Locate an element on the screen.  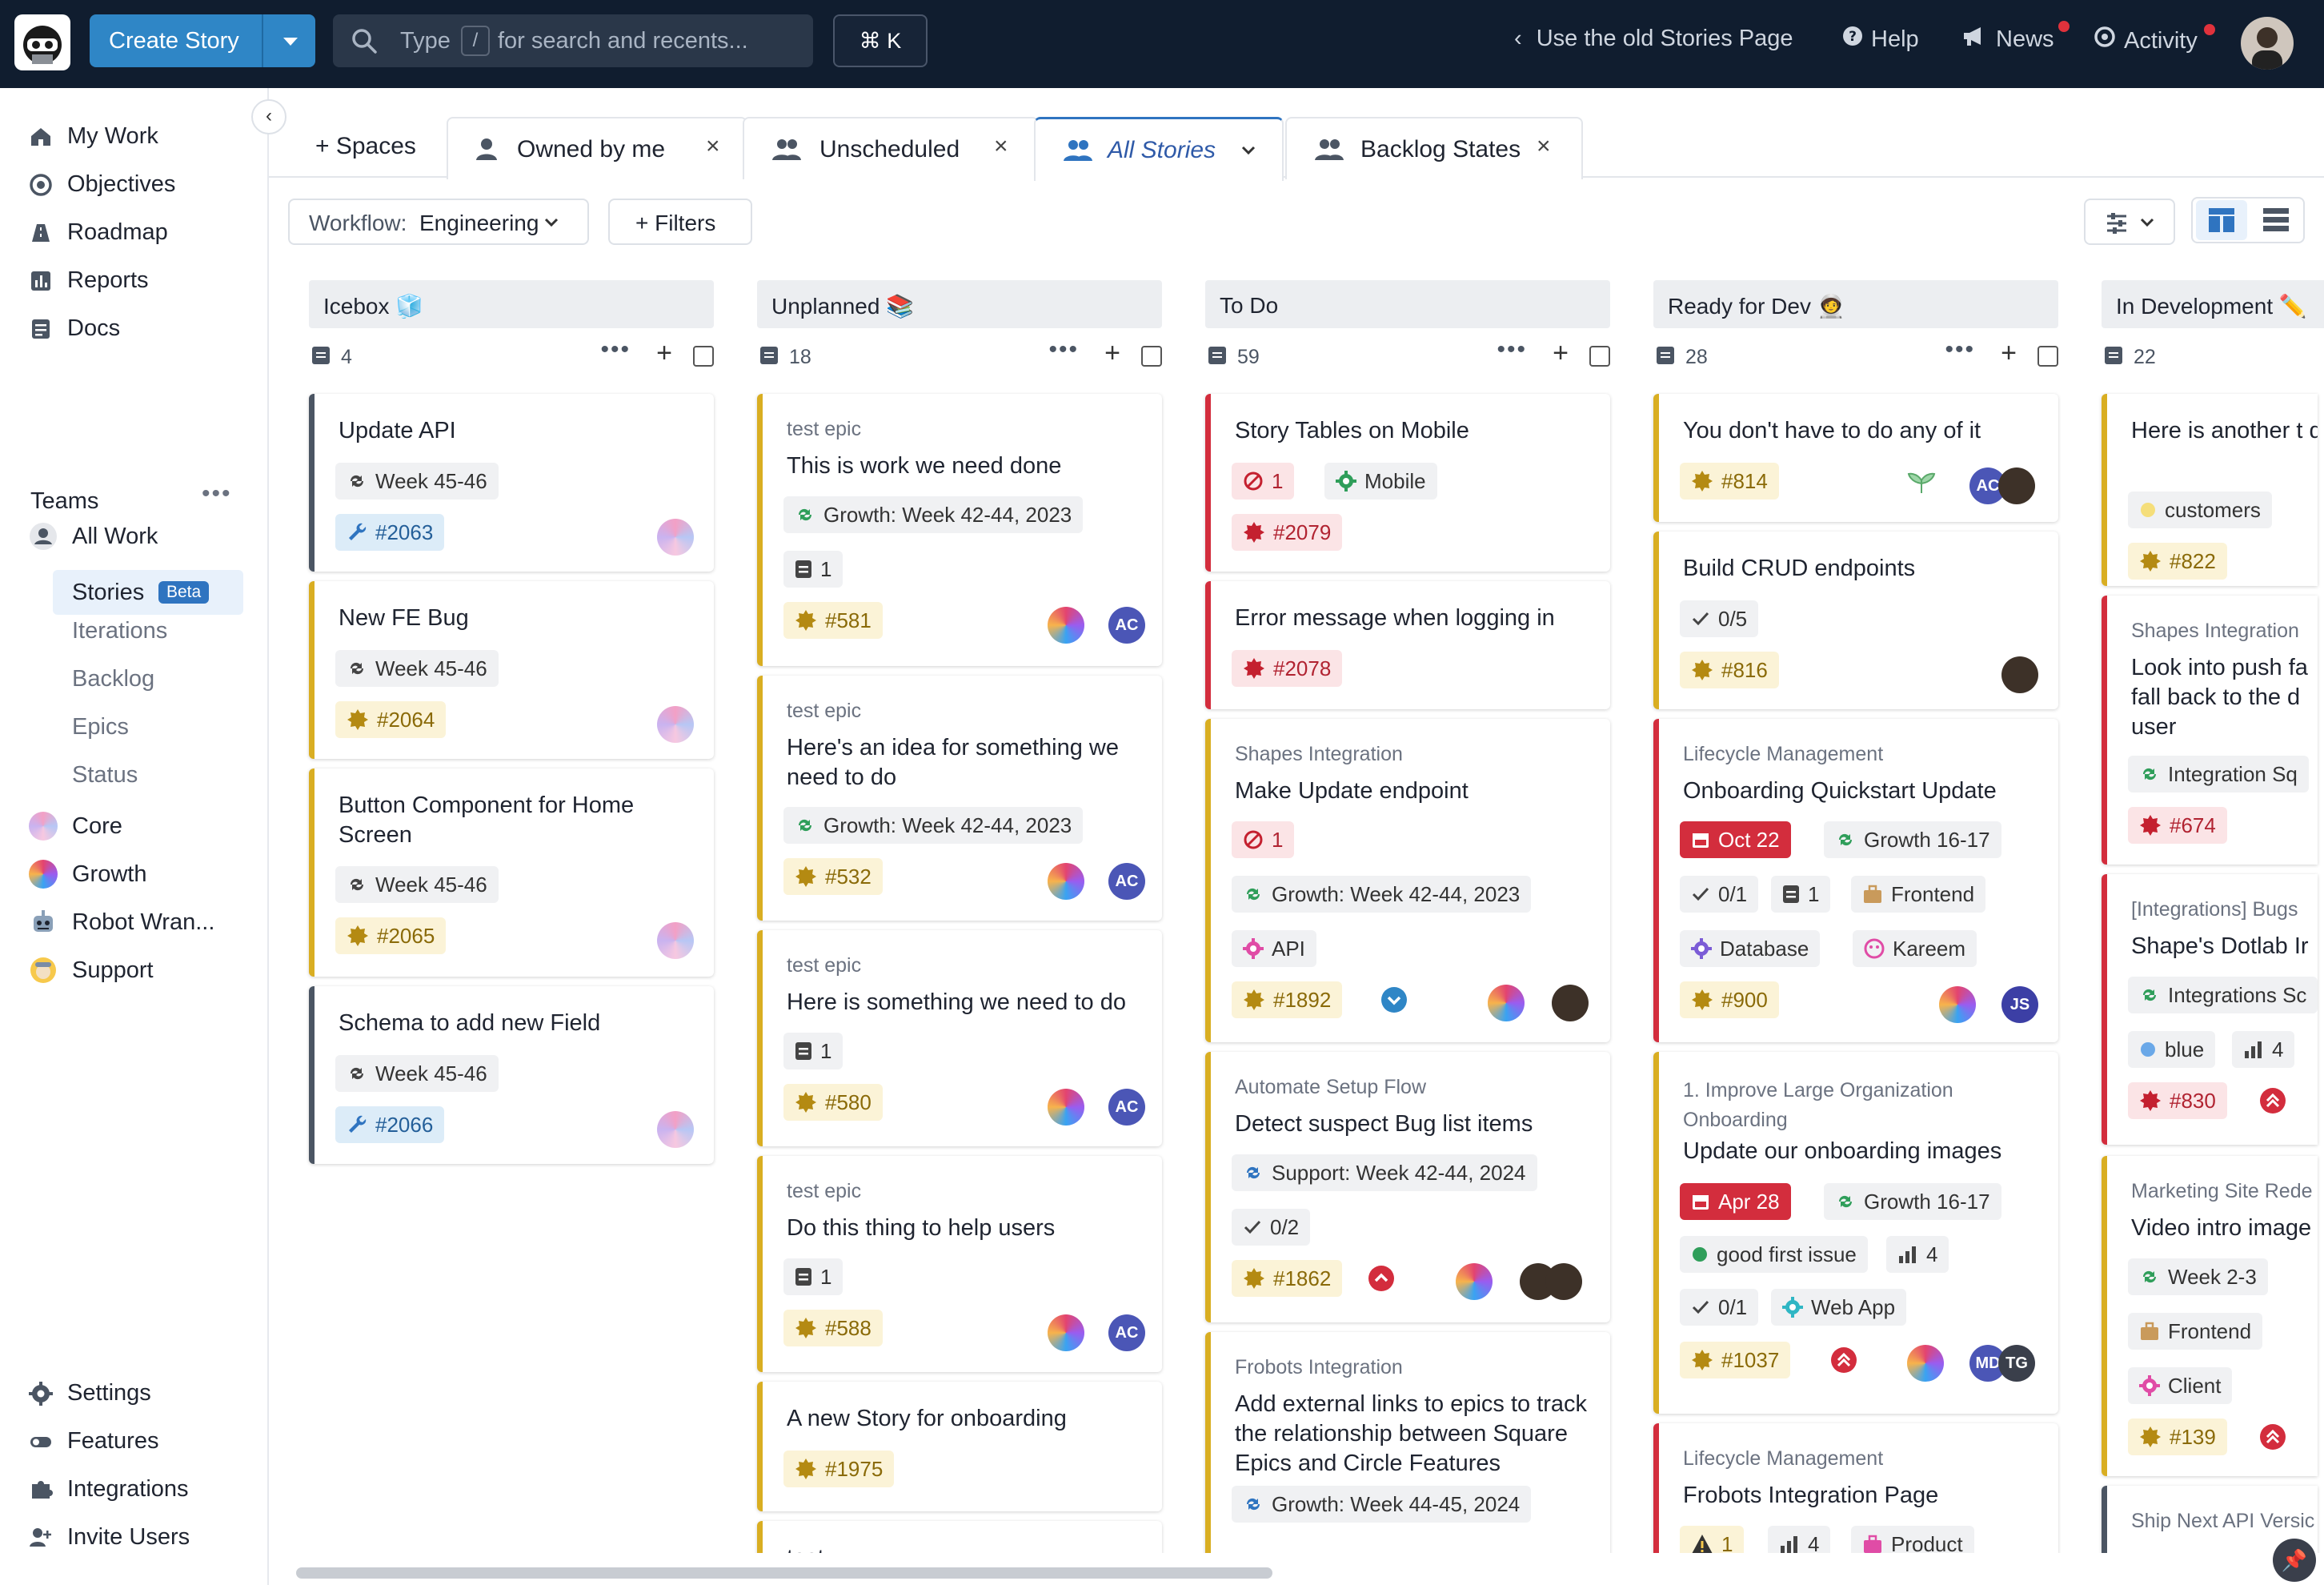
story-pill: #816 is located at coordinates (1730, 670).